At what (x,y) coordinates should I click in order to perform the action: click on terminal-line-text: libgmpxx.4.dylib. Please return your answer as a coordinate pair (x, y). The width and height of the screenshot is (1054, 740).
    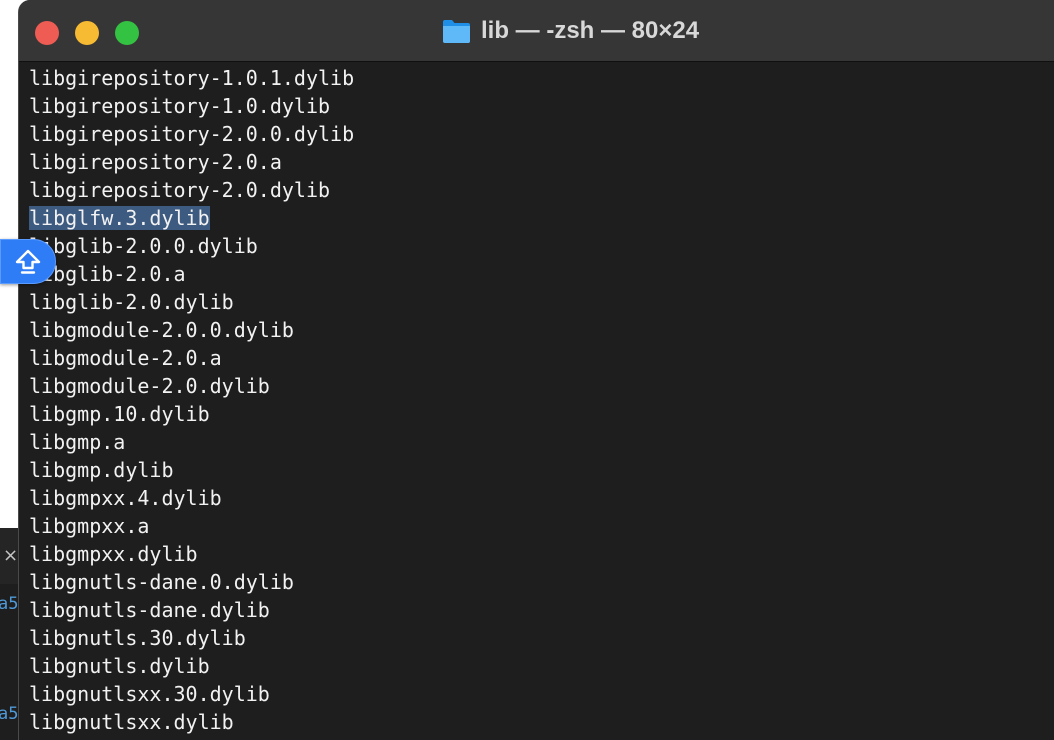
    Looking at the image, I should click on (125, 498).